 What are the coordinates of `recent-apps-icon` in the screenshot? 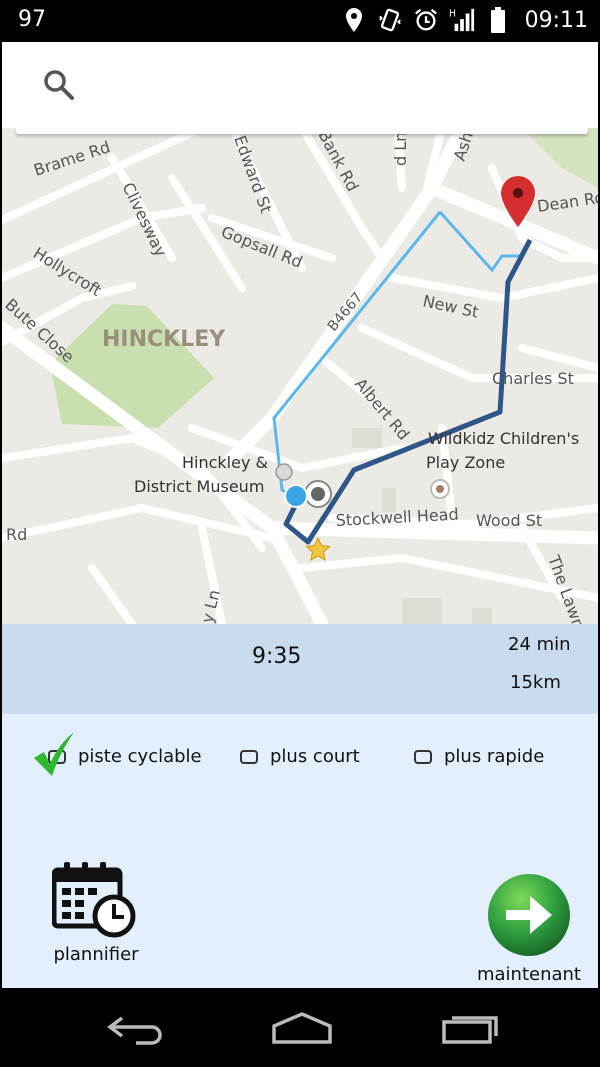 It's located at (471, 1028).